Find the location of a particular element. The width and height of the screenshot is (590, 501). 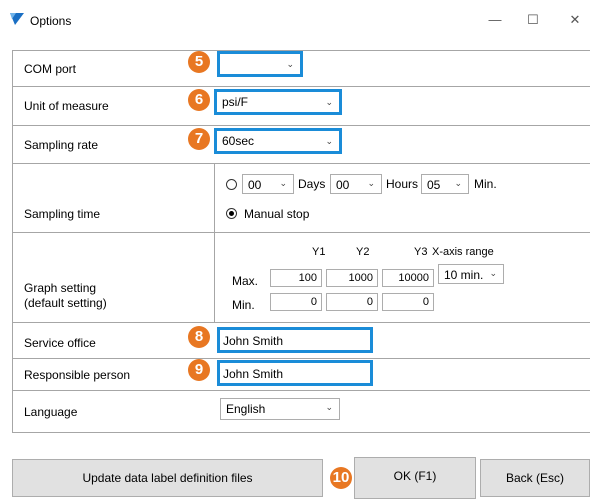

min-label: Min. is located at coordinates (243, 305).